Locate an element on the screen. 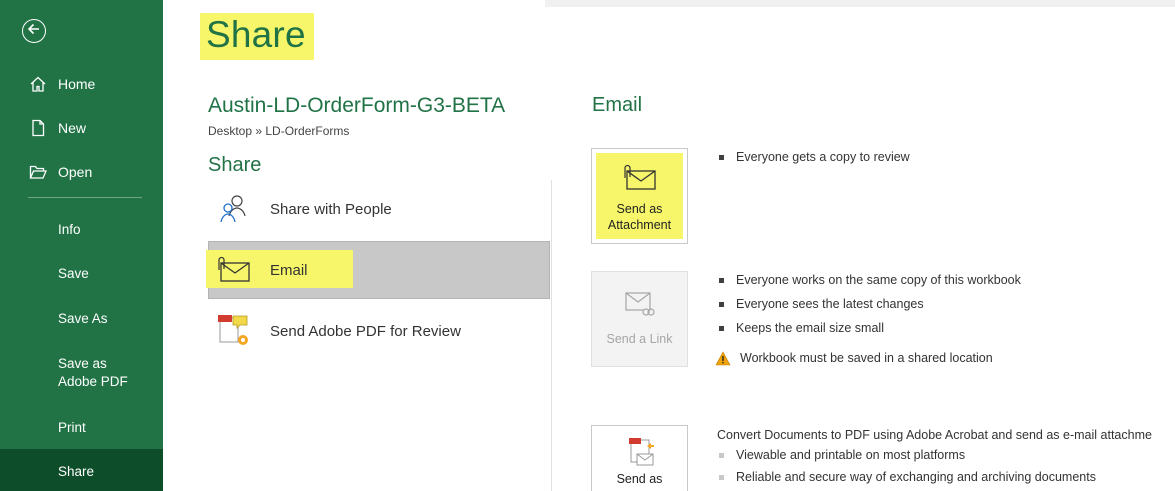  share-heading: Share is located at coordinates (235, 165).